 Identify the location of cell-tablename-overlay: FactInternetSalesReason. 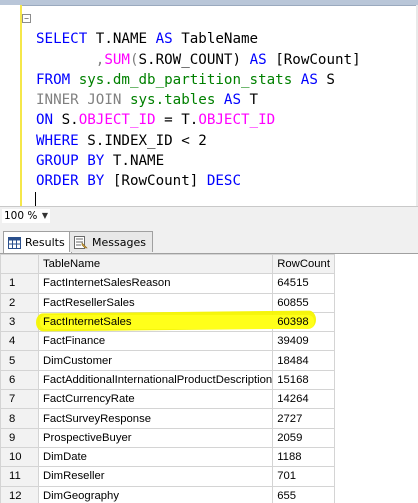
(107, 283).